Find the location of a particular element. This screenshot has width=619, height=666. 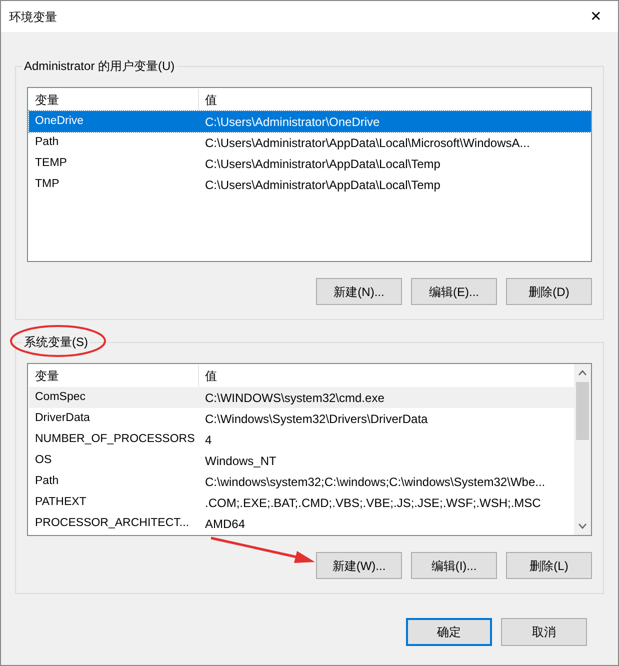

scroll-down-icon is located at coordinates (582, 526).